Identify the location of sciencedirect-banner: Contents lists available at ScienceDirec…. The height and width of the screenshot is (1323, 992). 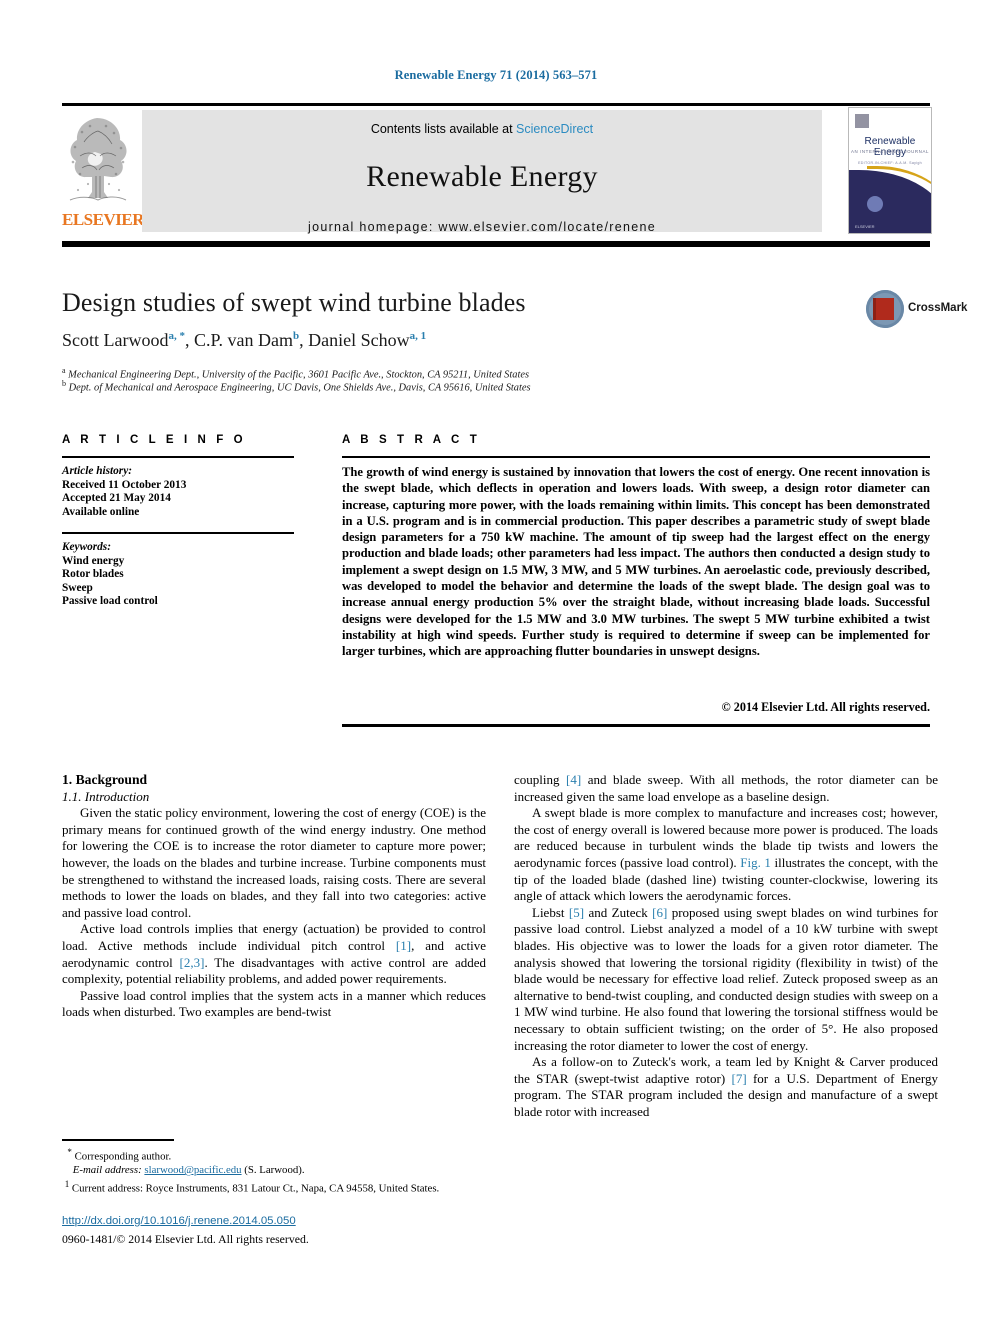
(482, 172).